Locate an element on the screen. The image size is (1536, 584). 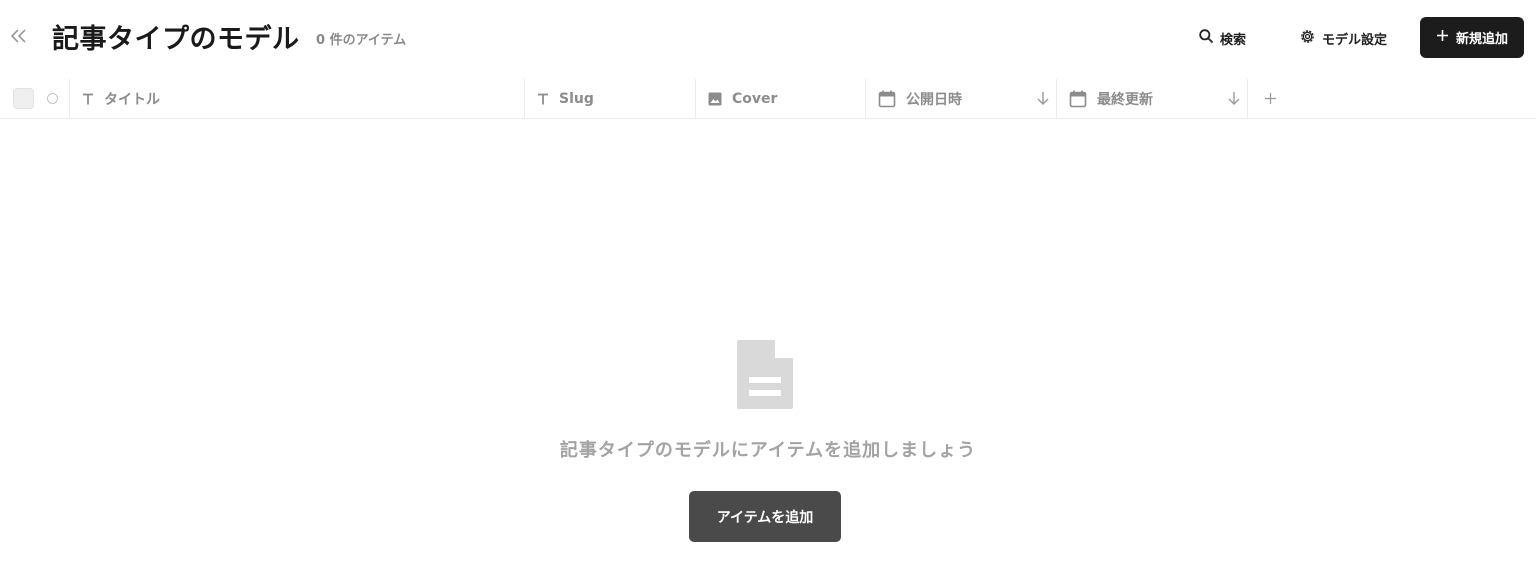
table-header-row: タイトル Slug Cover 公開日時 最終更新 is located at coordinates (768, 99).